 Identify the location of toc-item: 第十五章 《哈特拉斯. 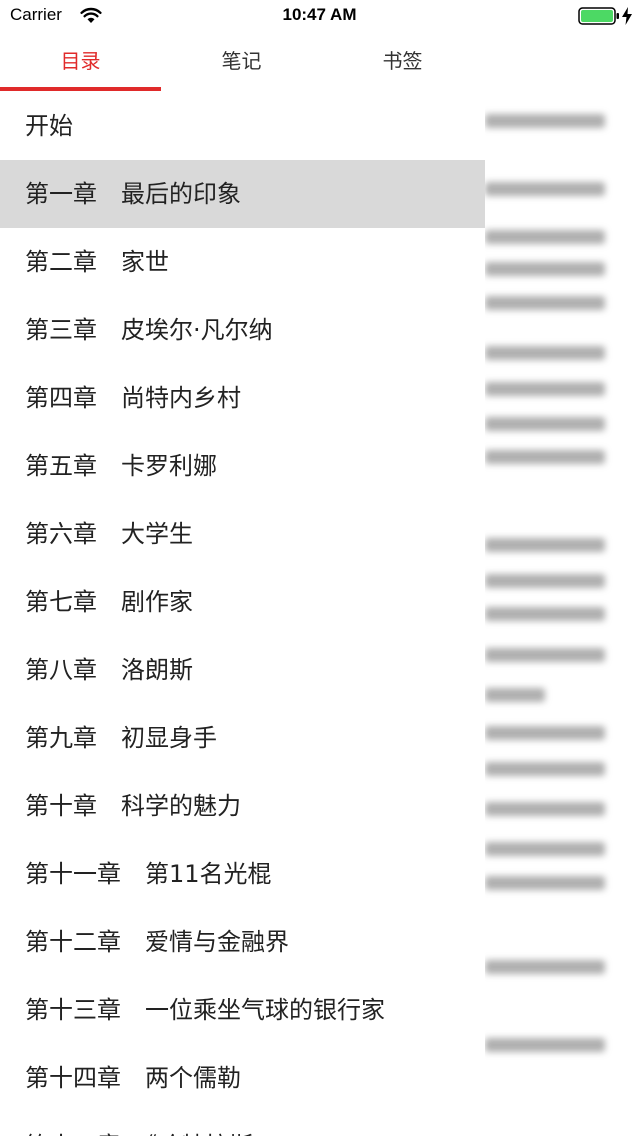
(242, 1124).